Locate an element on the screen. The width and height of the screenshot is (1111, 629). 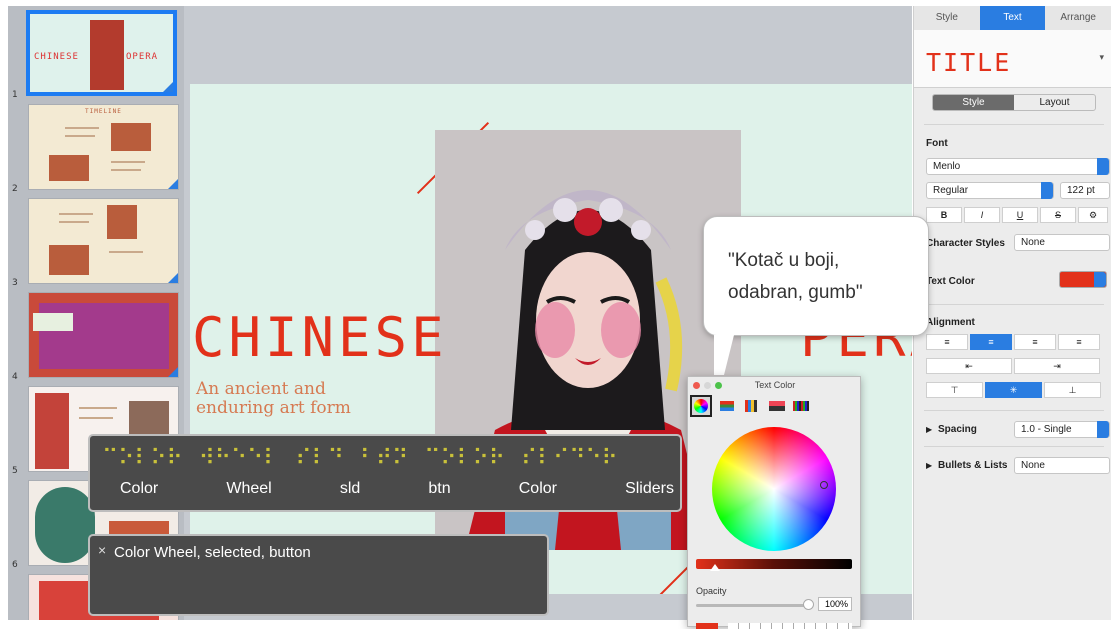
color-wheel-pointer is located at coordinates (824, 485).